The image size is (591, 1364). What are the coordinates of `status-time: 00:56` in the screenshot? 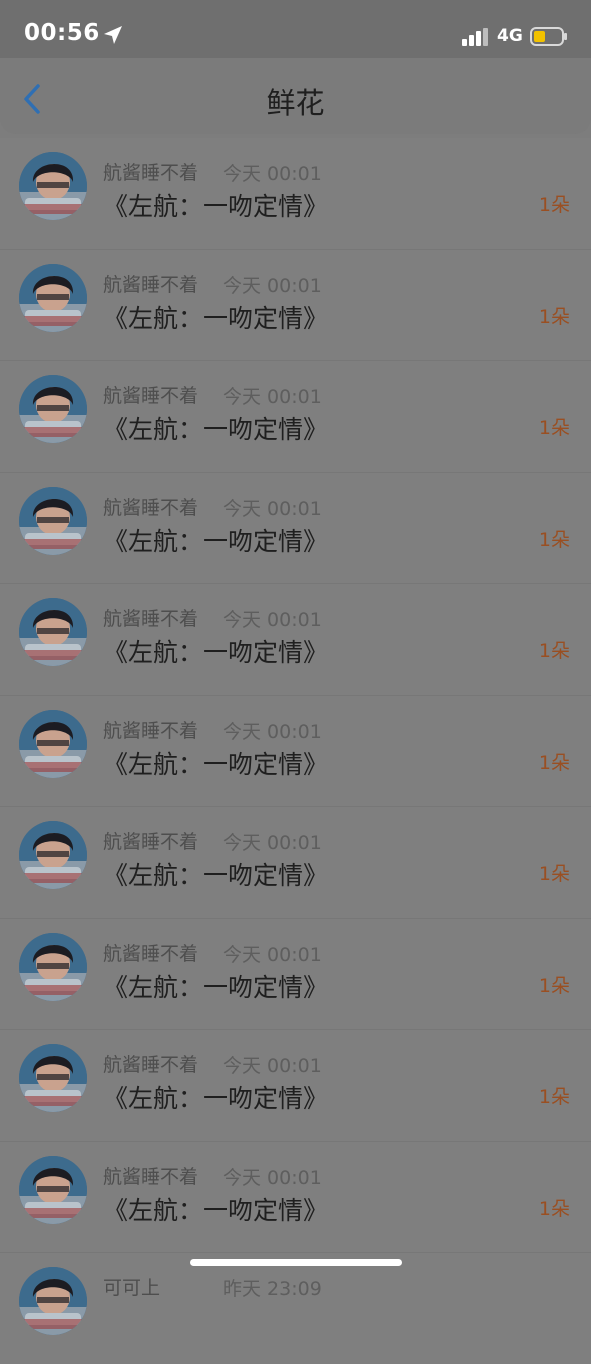 It's located at (62, 33).